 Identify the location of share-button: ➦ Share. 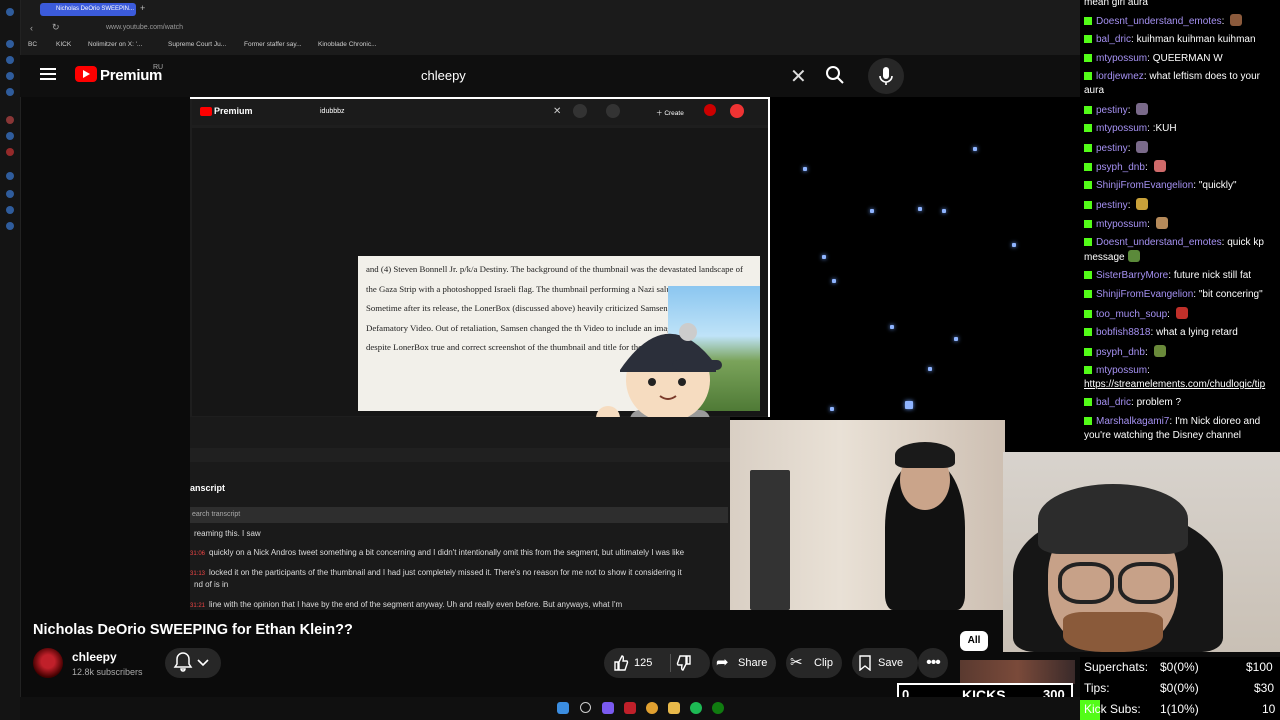
(744, 663).